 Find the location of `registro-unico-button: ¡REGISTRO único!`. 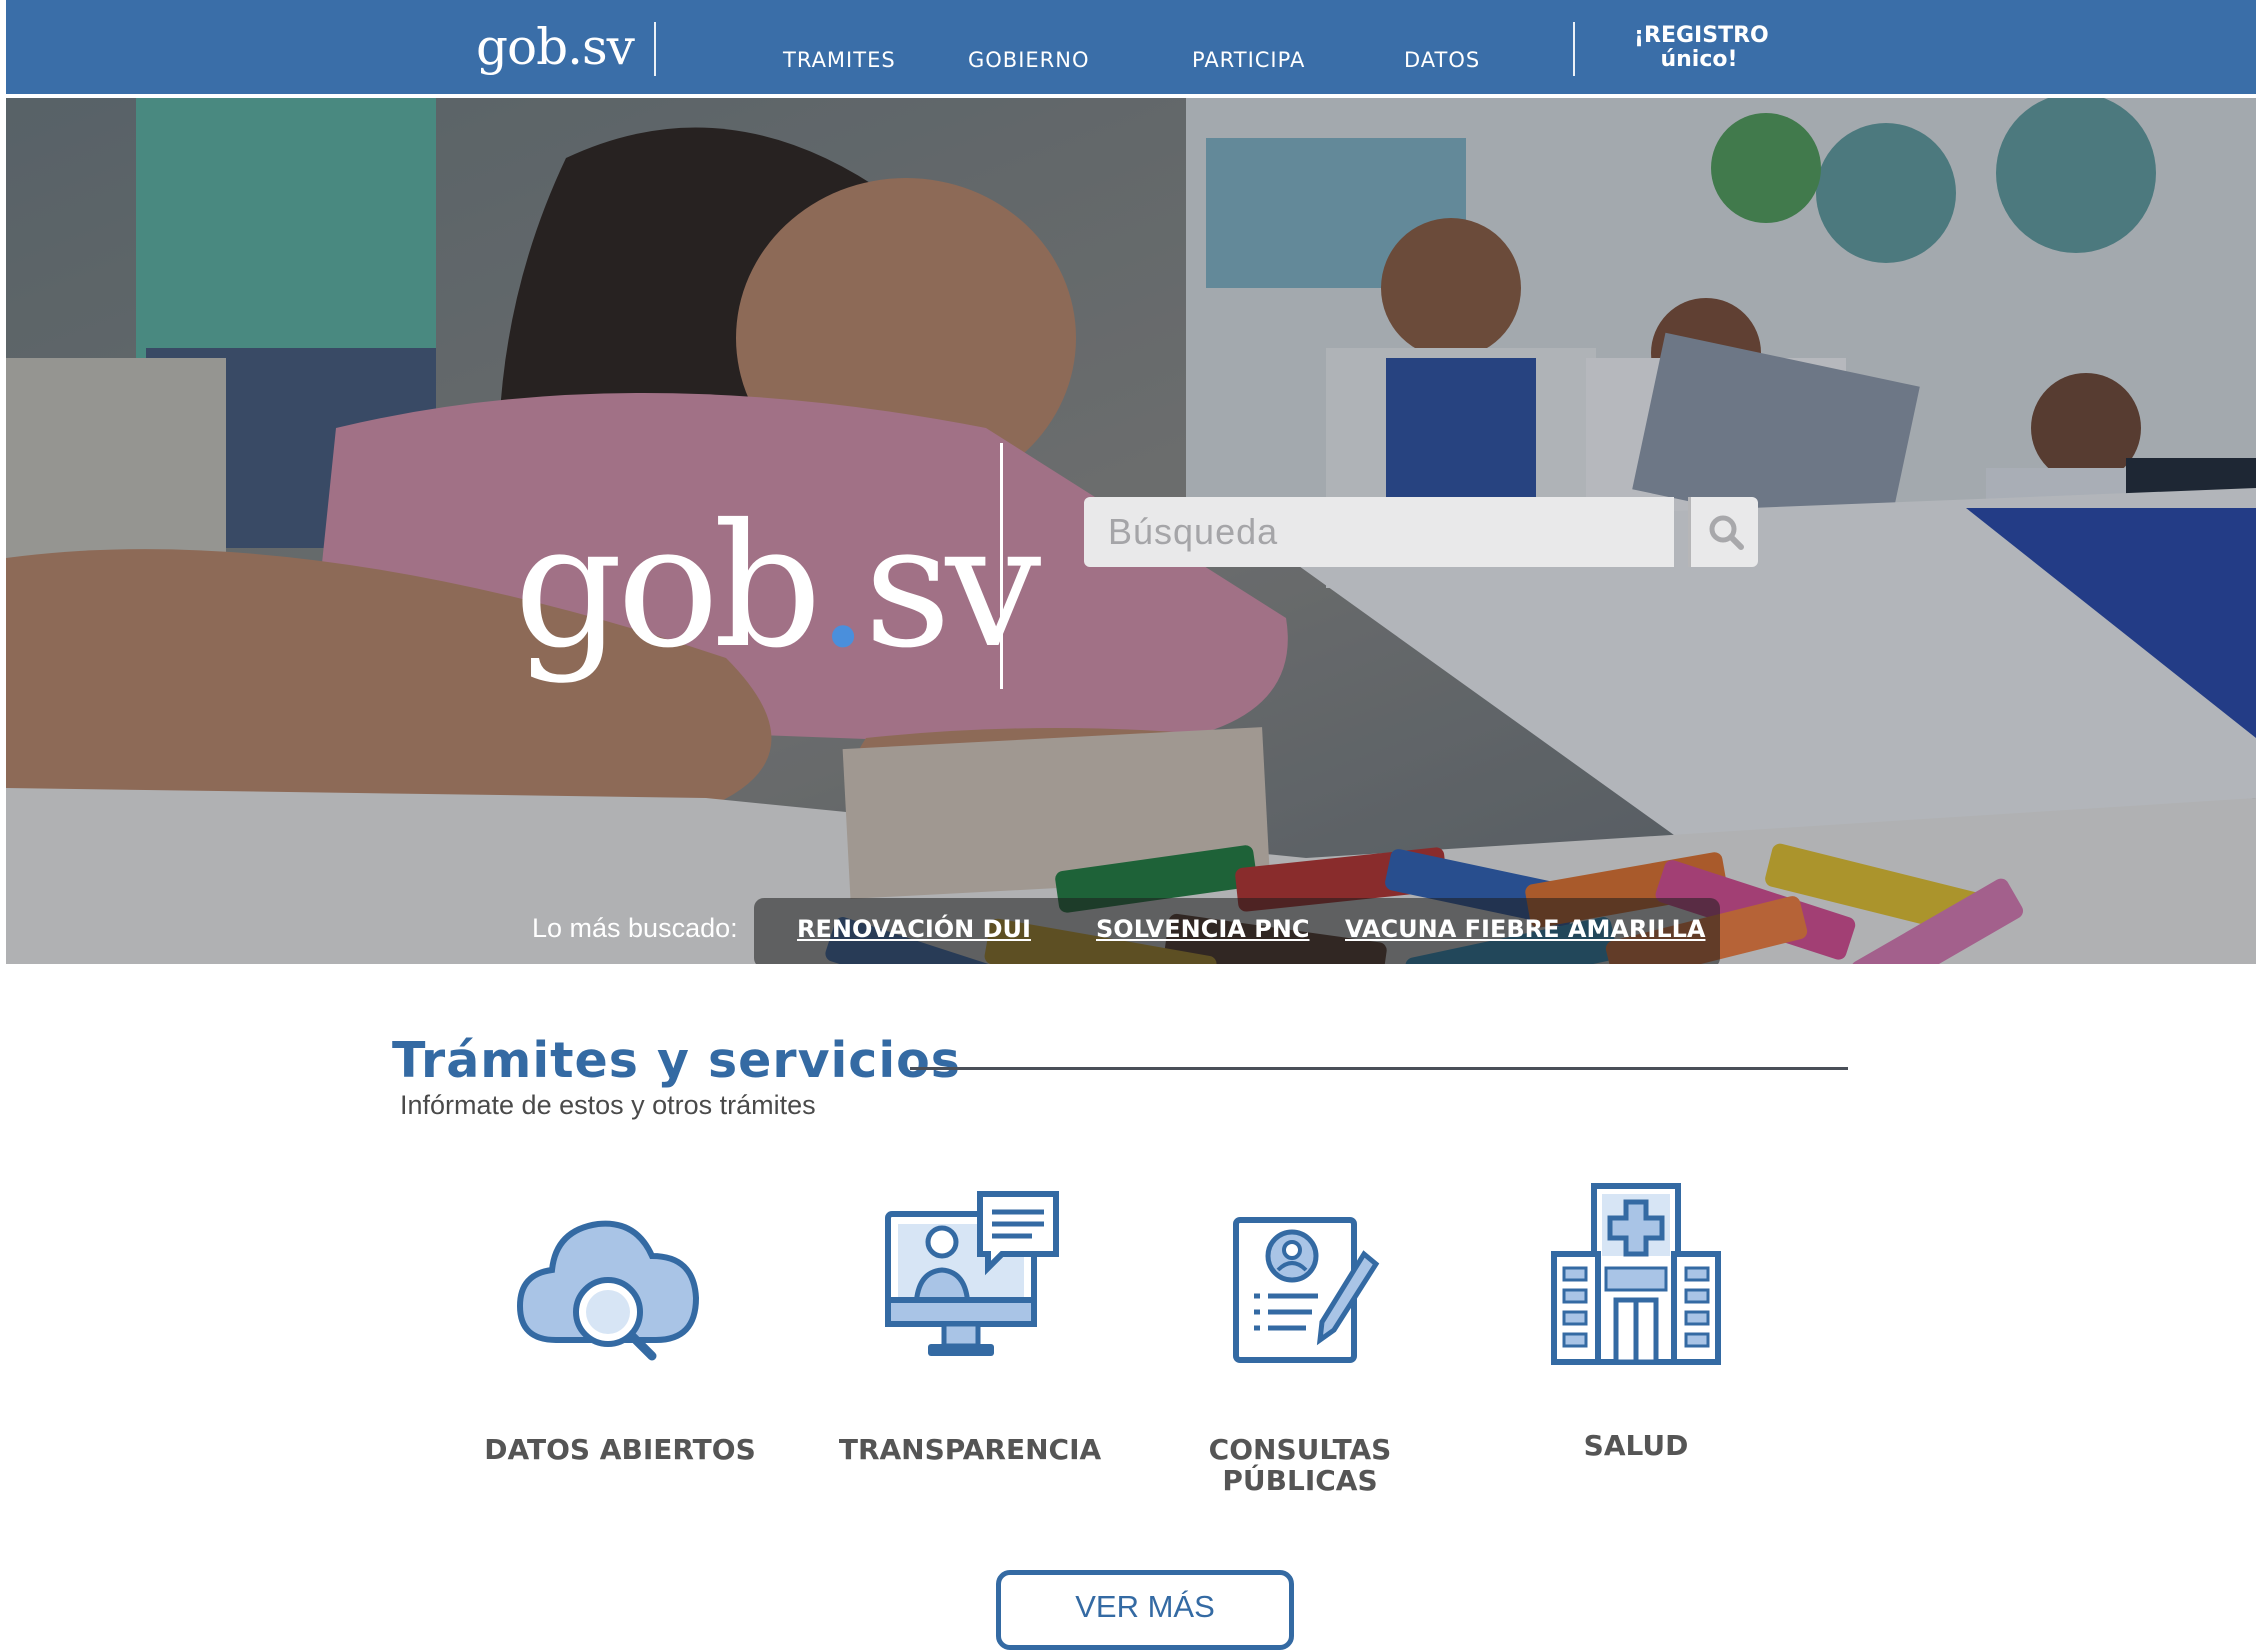

registro-unico-button: ¡REGISTRO único! is located at coordinates (1701, 47).